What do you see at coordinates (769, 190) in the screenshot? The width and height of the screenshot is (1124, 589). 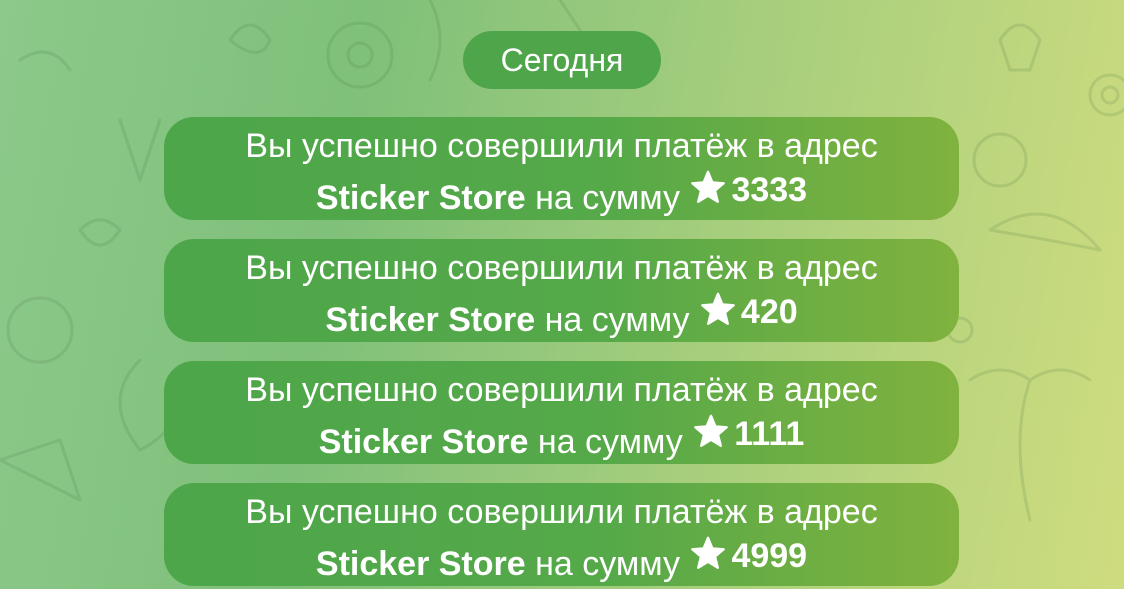 I see `amount-value: 3333` at bounding box center [769, 190].